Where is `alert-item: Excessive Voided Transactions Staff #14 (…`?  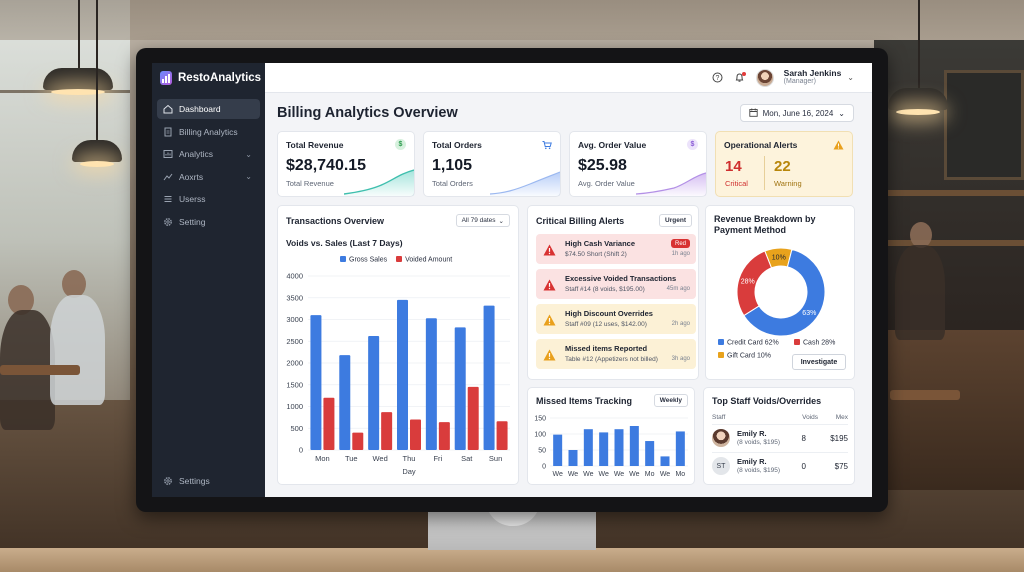
alert-item: Excessive Voided Transactions Staff #14 (… is located at coordinates (616, 284).